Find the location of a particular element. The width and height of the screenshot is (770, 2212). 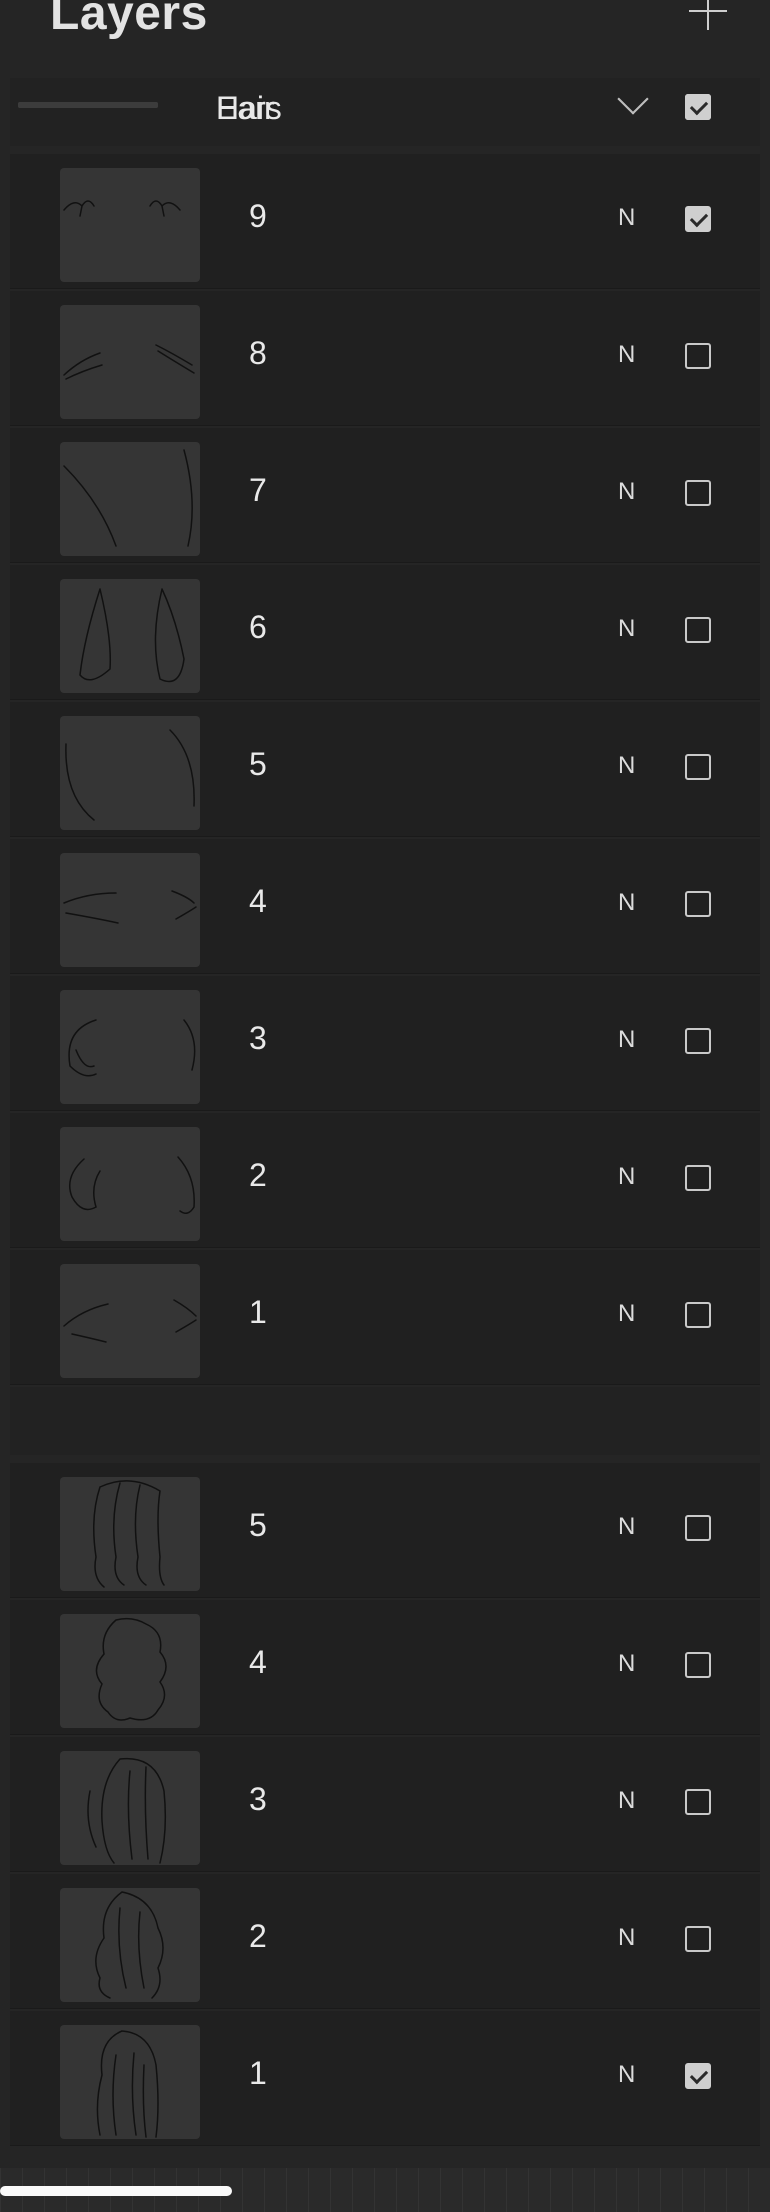

layer-row: 9N is located at coordinates (385, 221).